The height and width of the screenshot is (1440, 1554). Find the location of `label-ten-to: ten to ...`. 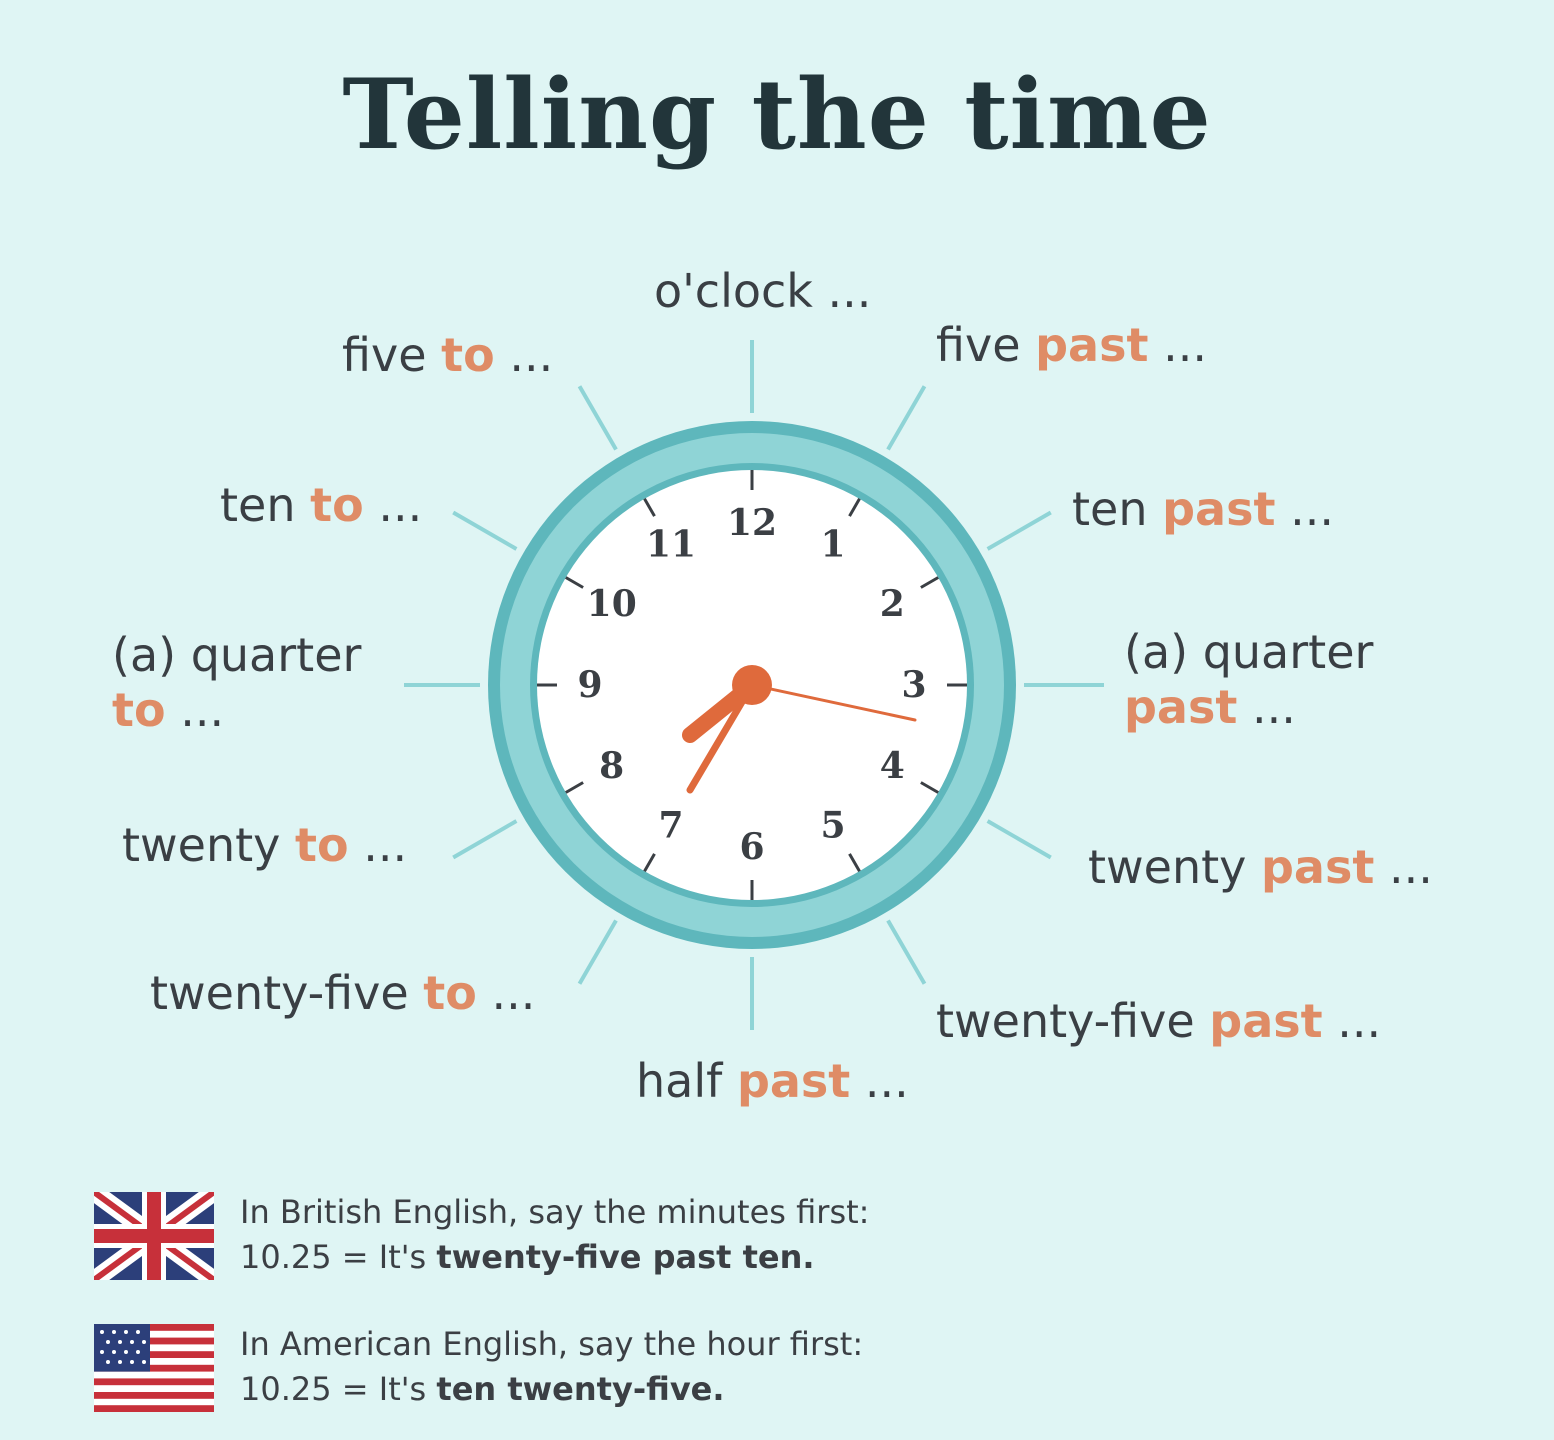

label-ten-to: ten to ... is located at coordinates (321, 505).